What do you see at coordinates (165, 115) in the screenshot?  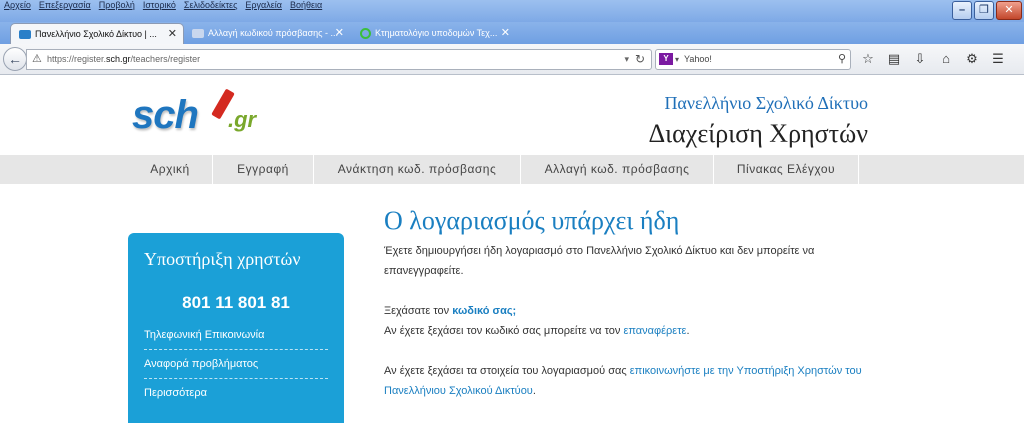 I see `logo-text: sch` at bounding box center [165, 115].